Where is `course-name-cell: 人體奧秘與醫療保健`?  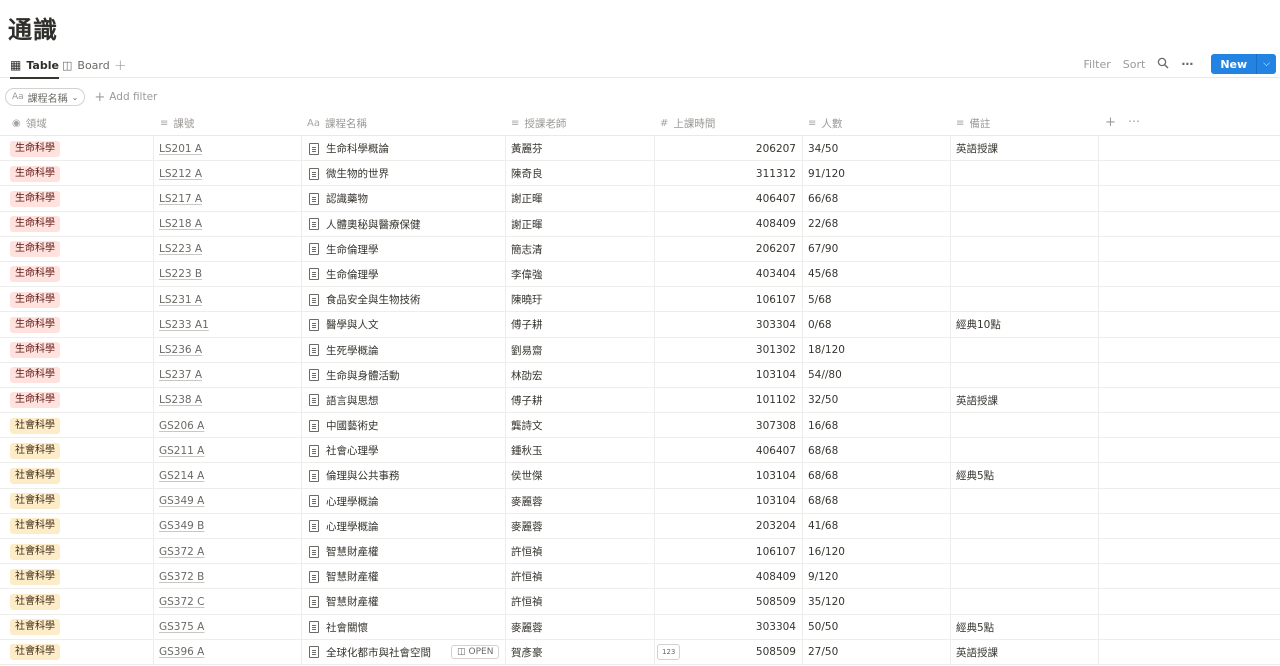
course-name-cell: 人體奧秘與醫療保健 is located at coordinates (365, 224).